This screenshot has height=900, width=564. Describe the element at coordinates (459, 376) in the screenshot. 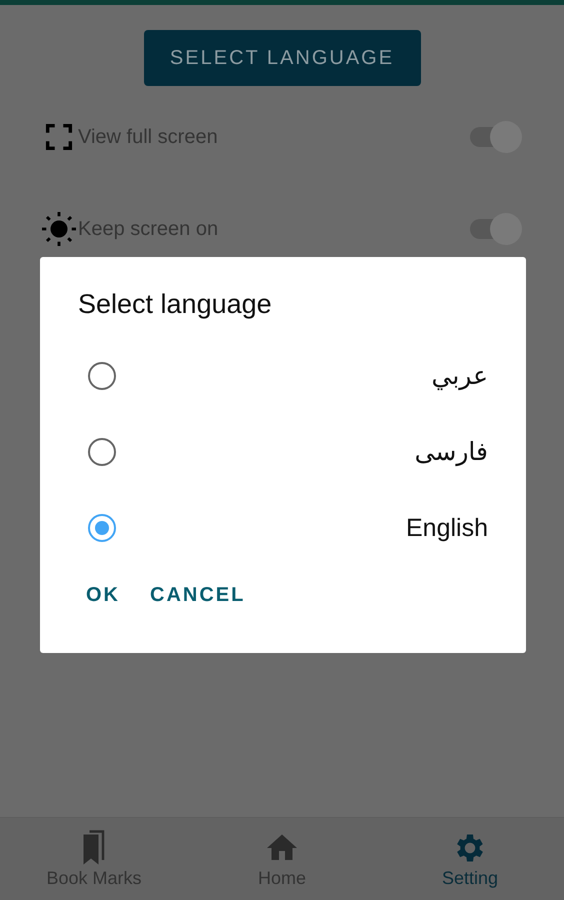

I see `language-option: عربي` at that location.